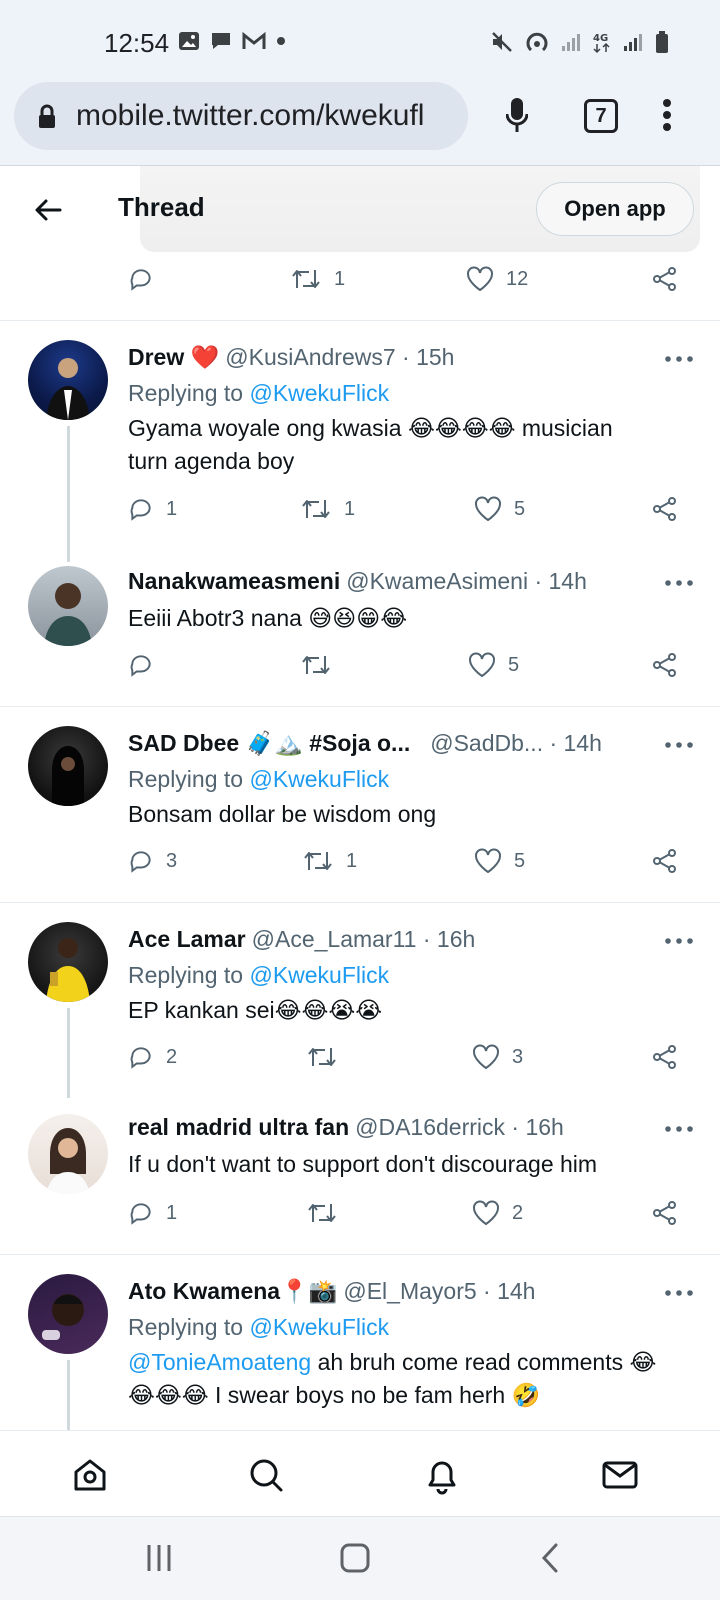 This screenshot has height=1600, width=720. I want to click on retweet-count: 1, so click(350, 508).